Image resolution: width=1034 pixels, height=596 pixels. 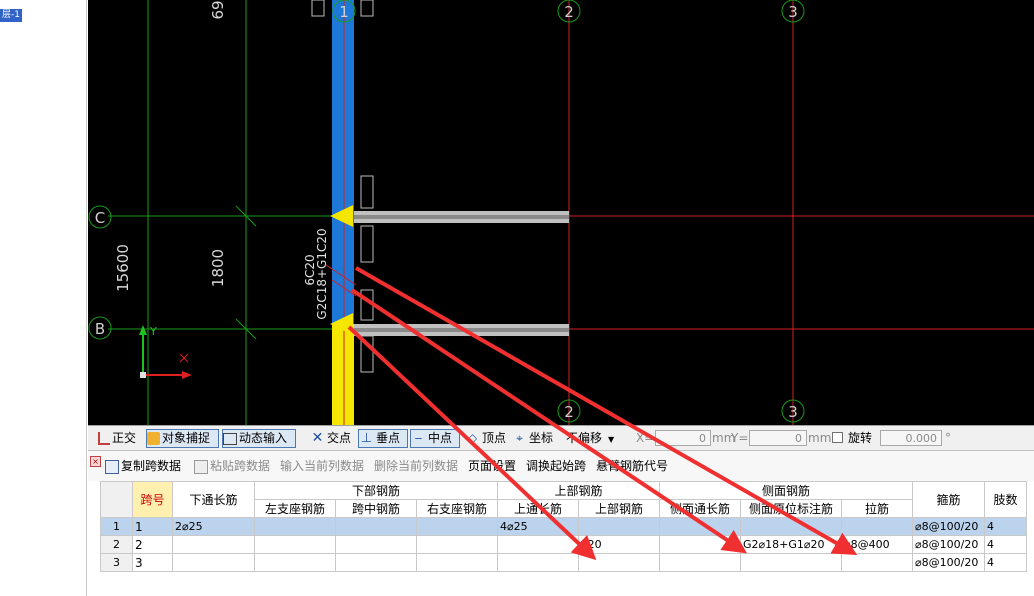 I want to click on object-snap-button: 对象捕捉, so click(x=182, y=438).